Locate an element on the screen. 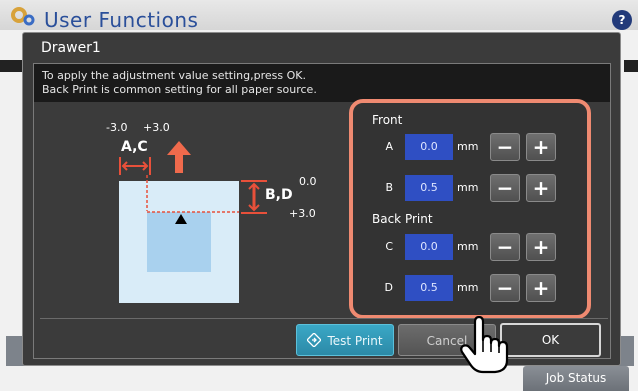  row-label-b: B is located at coordinates (389, 187).